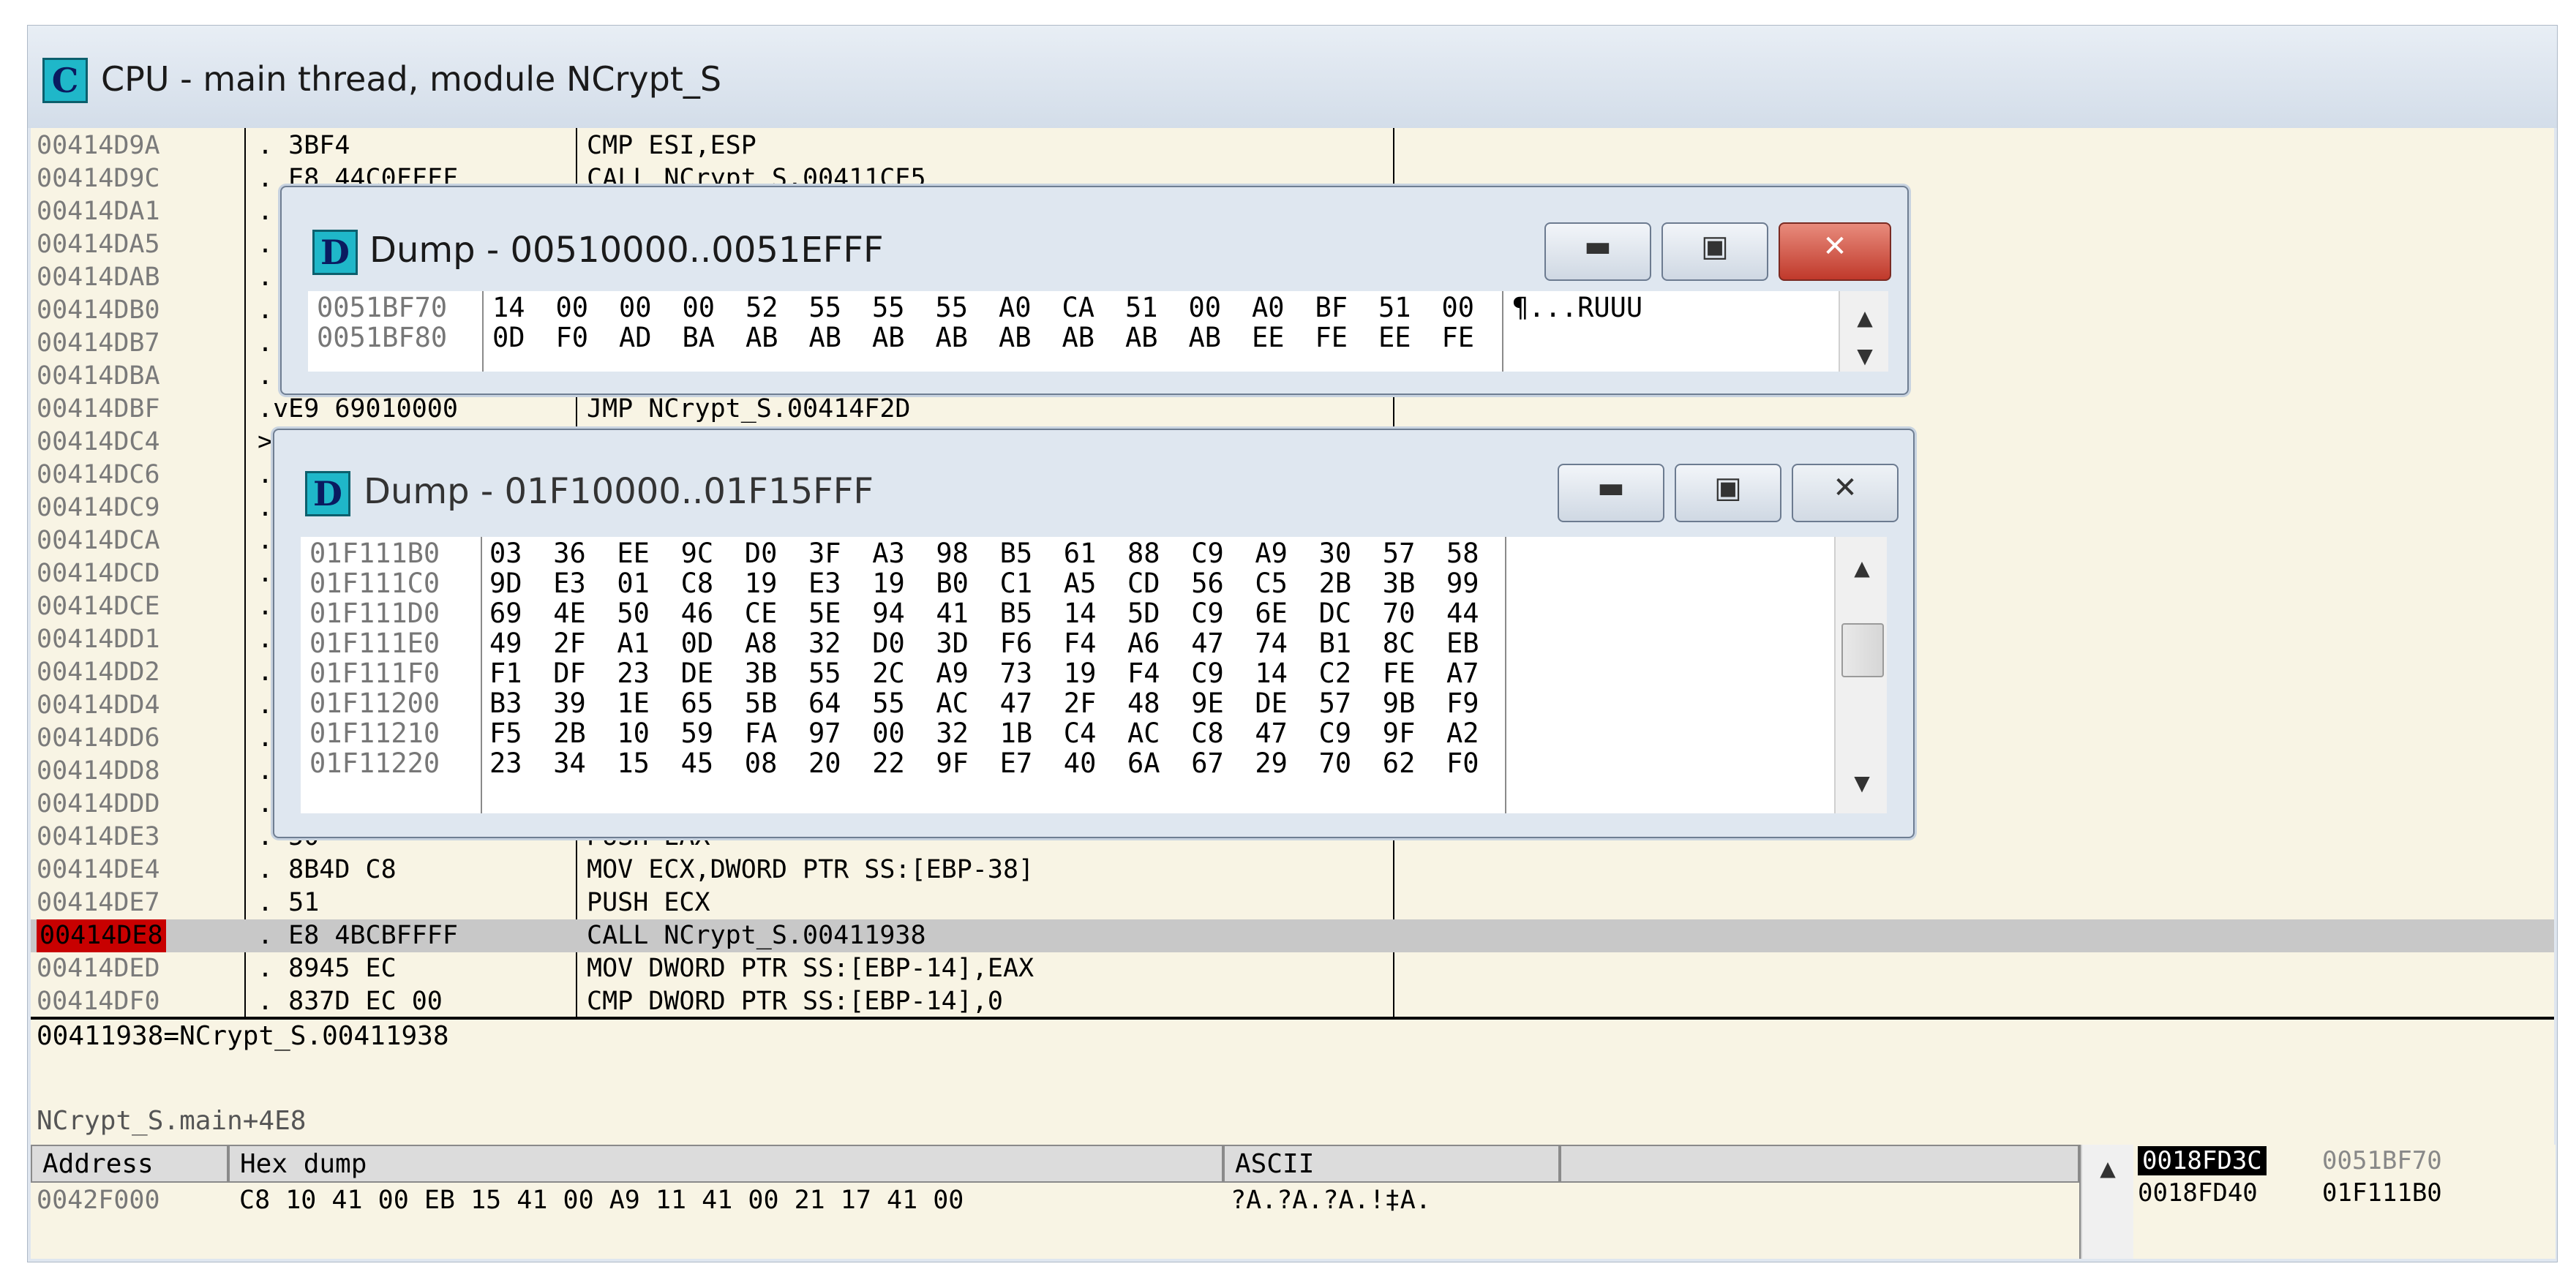 The height and width of the screenshot is (1280, 2576). Describe the element at coordinates (1399, 703) in the screenshot. I see `dump-byte: 9B` at that location.